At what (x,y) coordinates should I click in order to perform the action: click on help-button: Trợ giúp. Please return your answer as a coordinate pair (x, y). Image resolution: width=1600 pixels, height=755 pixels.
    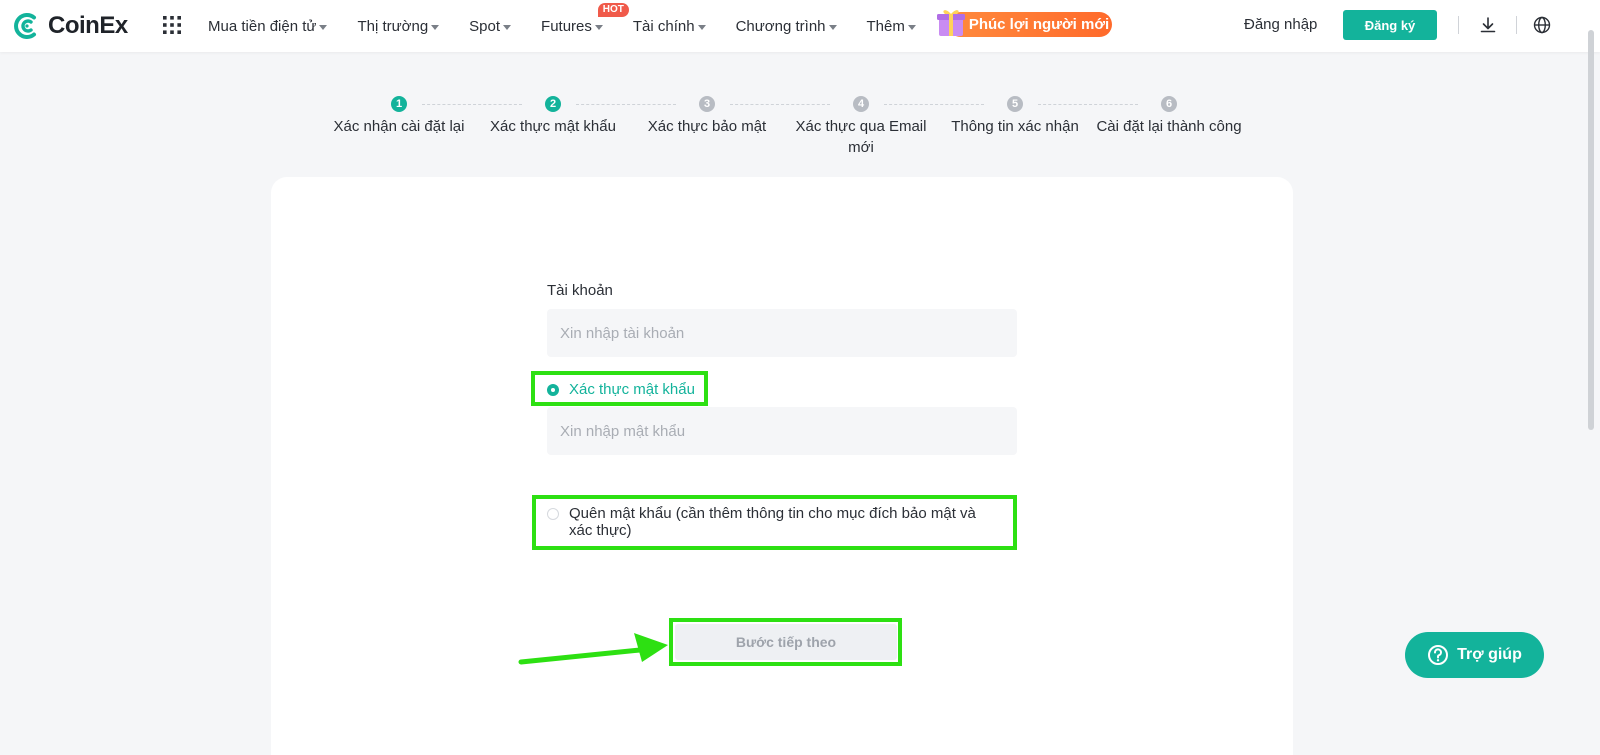
    Looking at the image, I should click on (1474, 655).